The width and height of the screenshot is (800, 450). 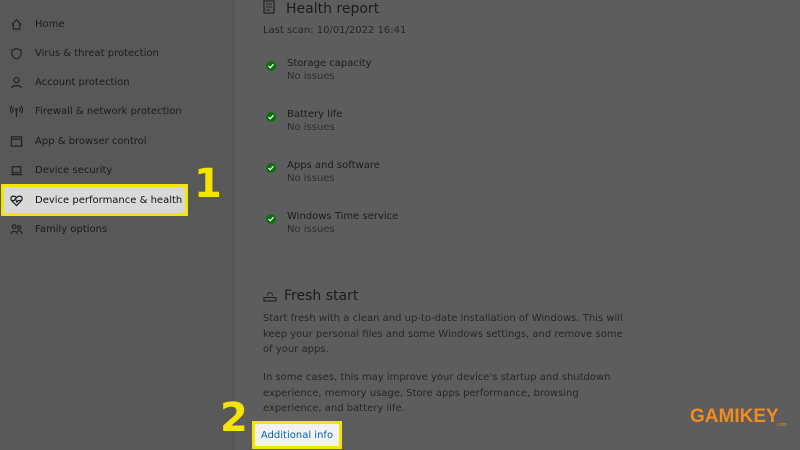 What do you see at coordinates (16, 229) in the screenshot?
I see `family-icon` at bounding box center [16, 229].